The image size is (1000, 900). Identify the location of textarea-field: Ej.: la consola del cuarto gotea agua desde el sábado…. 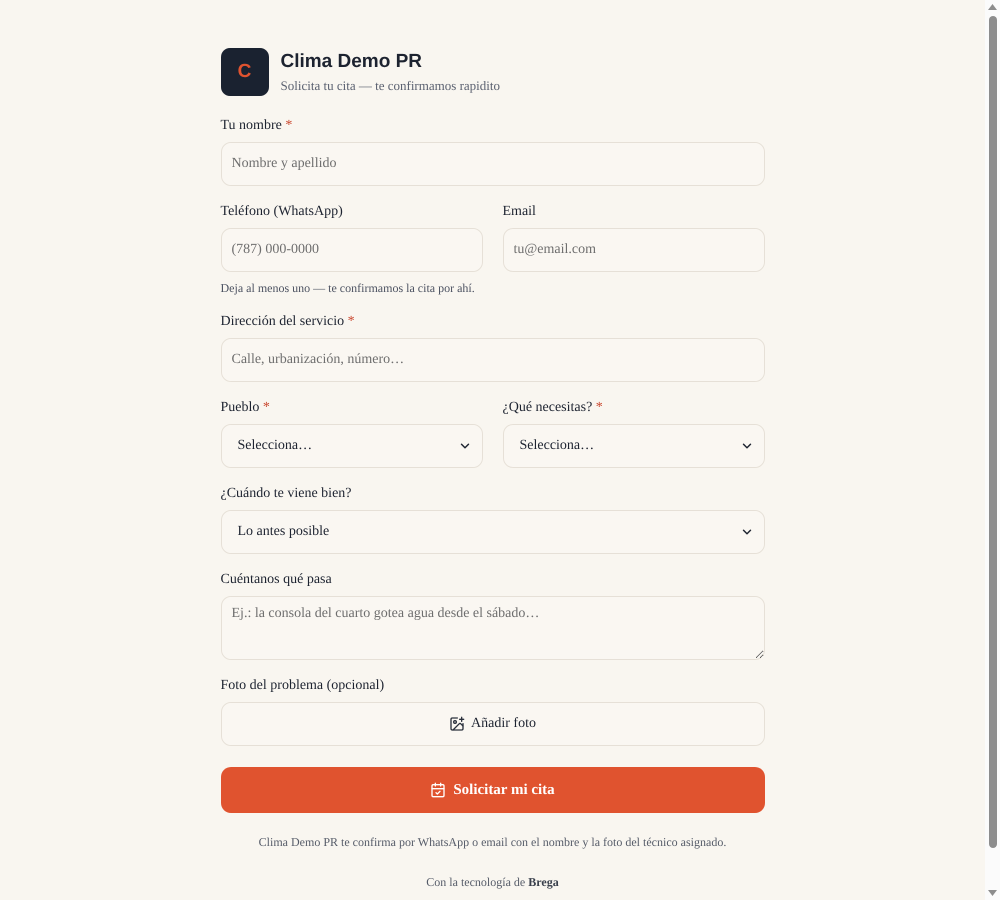
(492, 628).